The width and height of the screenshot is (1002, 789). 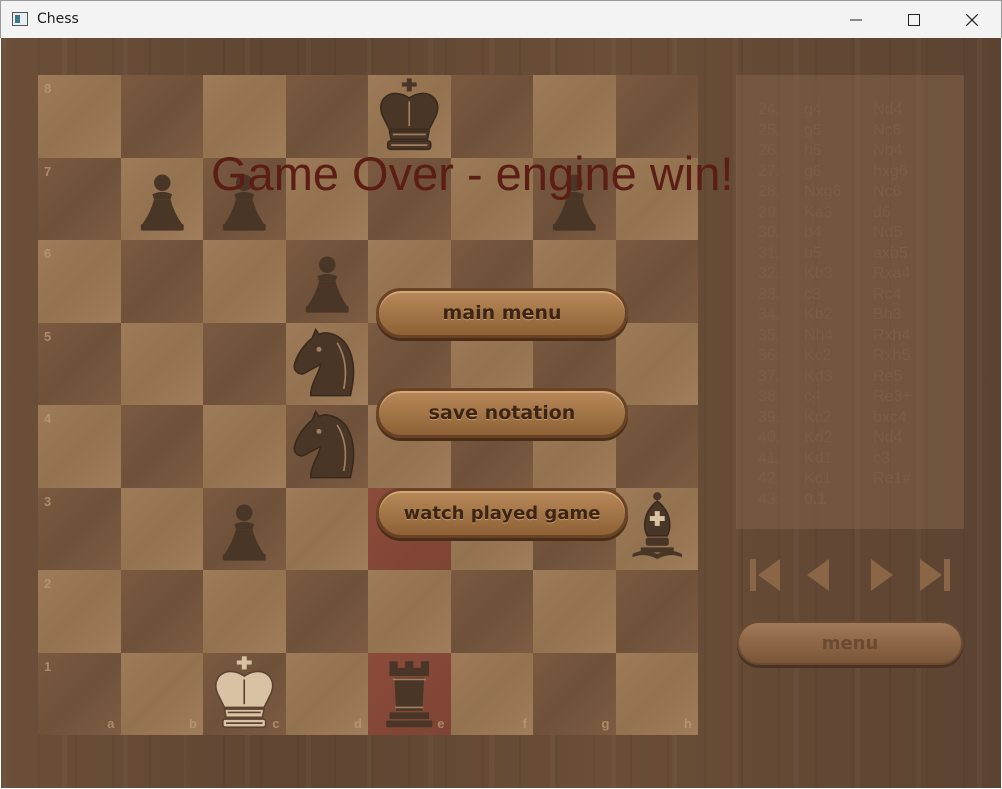 What do you see at coordinates (766, 575) in the screenshot?
I see `first-move-button` at bounding box center [766, 575].